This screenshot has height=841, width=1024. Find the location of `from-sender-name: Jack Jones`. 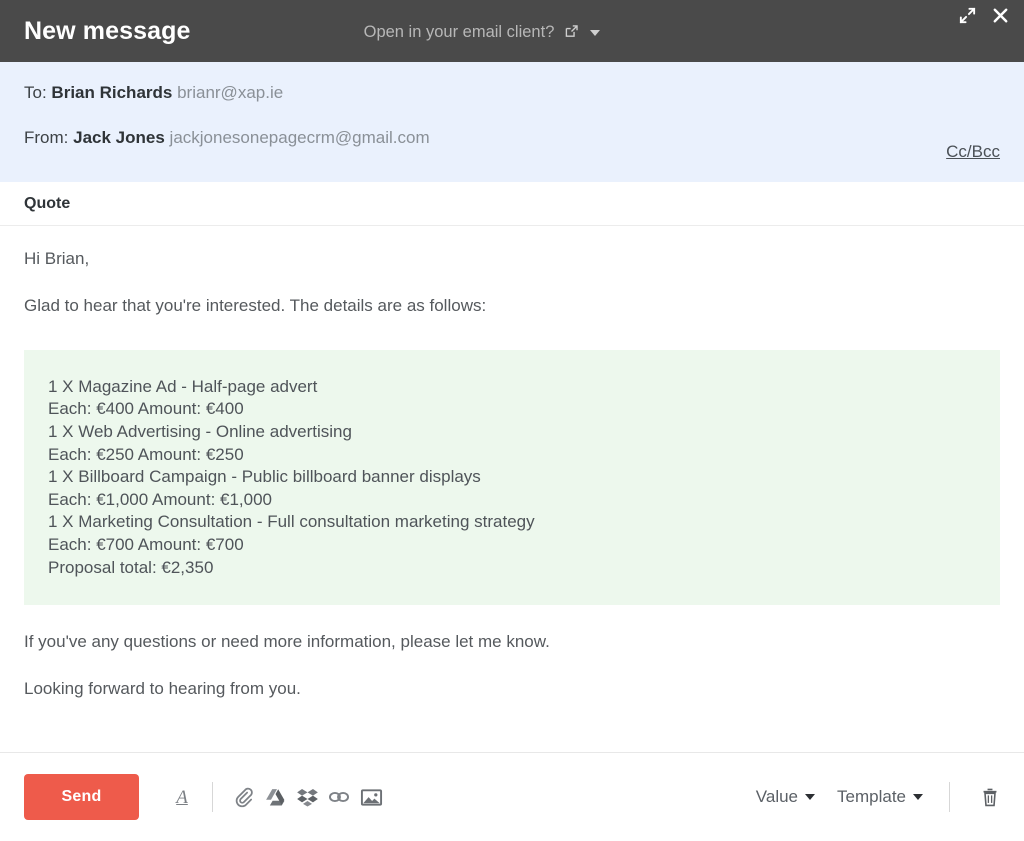

from-sender-name: Jack Jones is located at coordinates (119, 137).